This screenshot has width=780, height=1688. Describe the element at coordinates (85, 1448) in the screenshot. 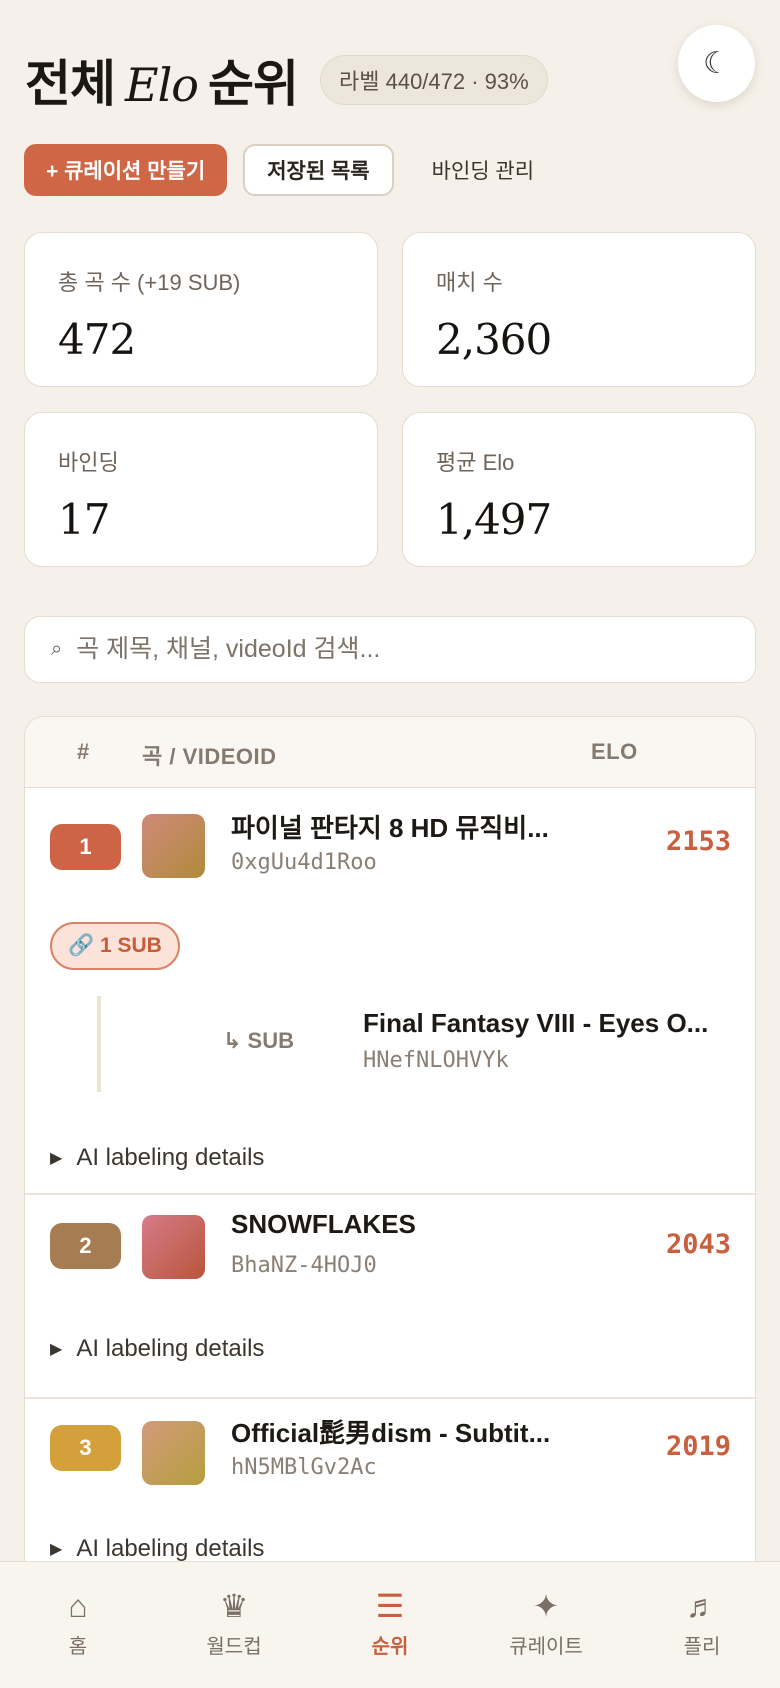

I see `rank-badge: 3` at that location.